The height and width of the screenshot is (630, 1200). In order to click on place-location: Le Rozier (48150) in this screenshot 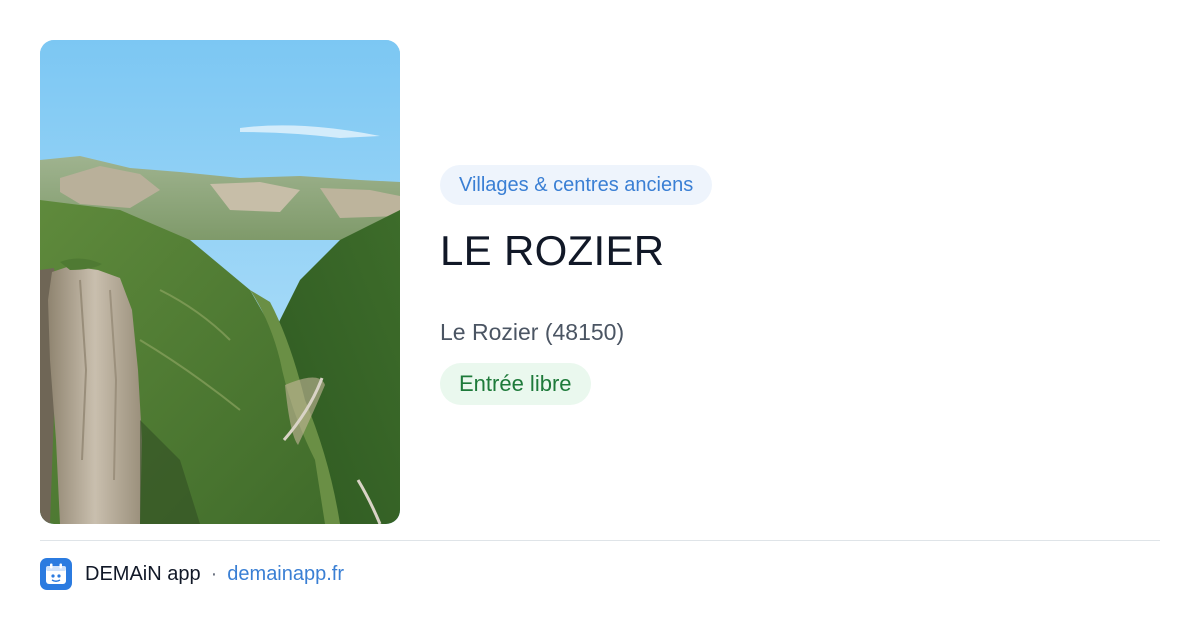, I will do `click(532, 332)`.